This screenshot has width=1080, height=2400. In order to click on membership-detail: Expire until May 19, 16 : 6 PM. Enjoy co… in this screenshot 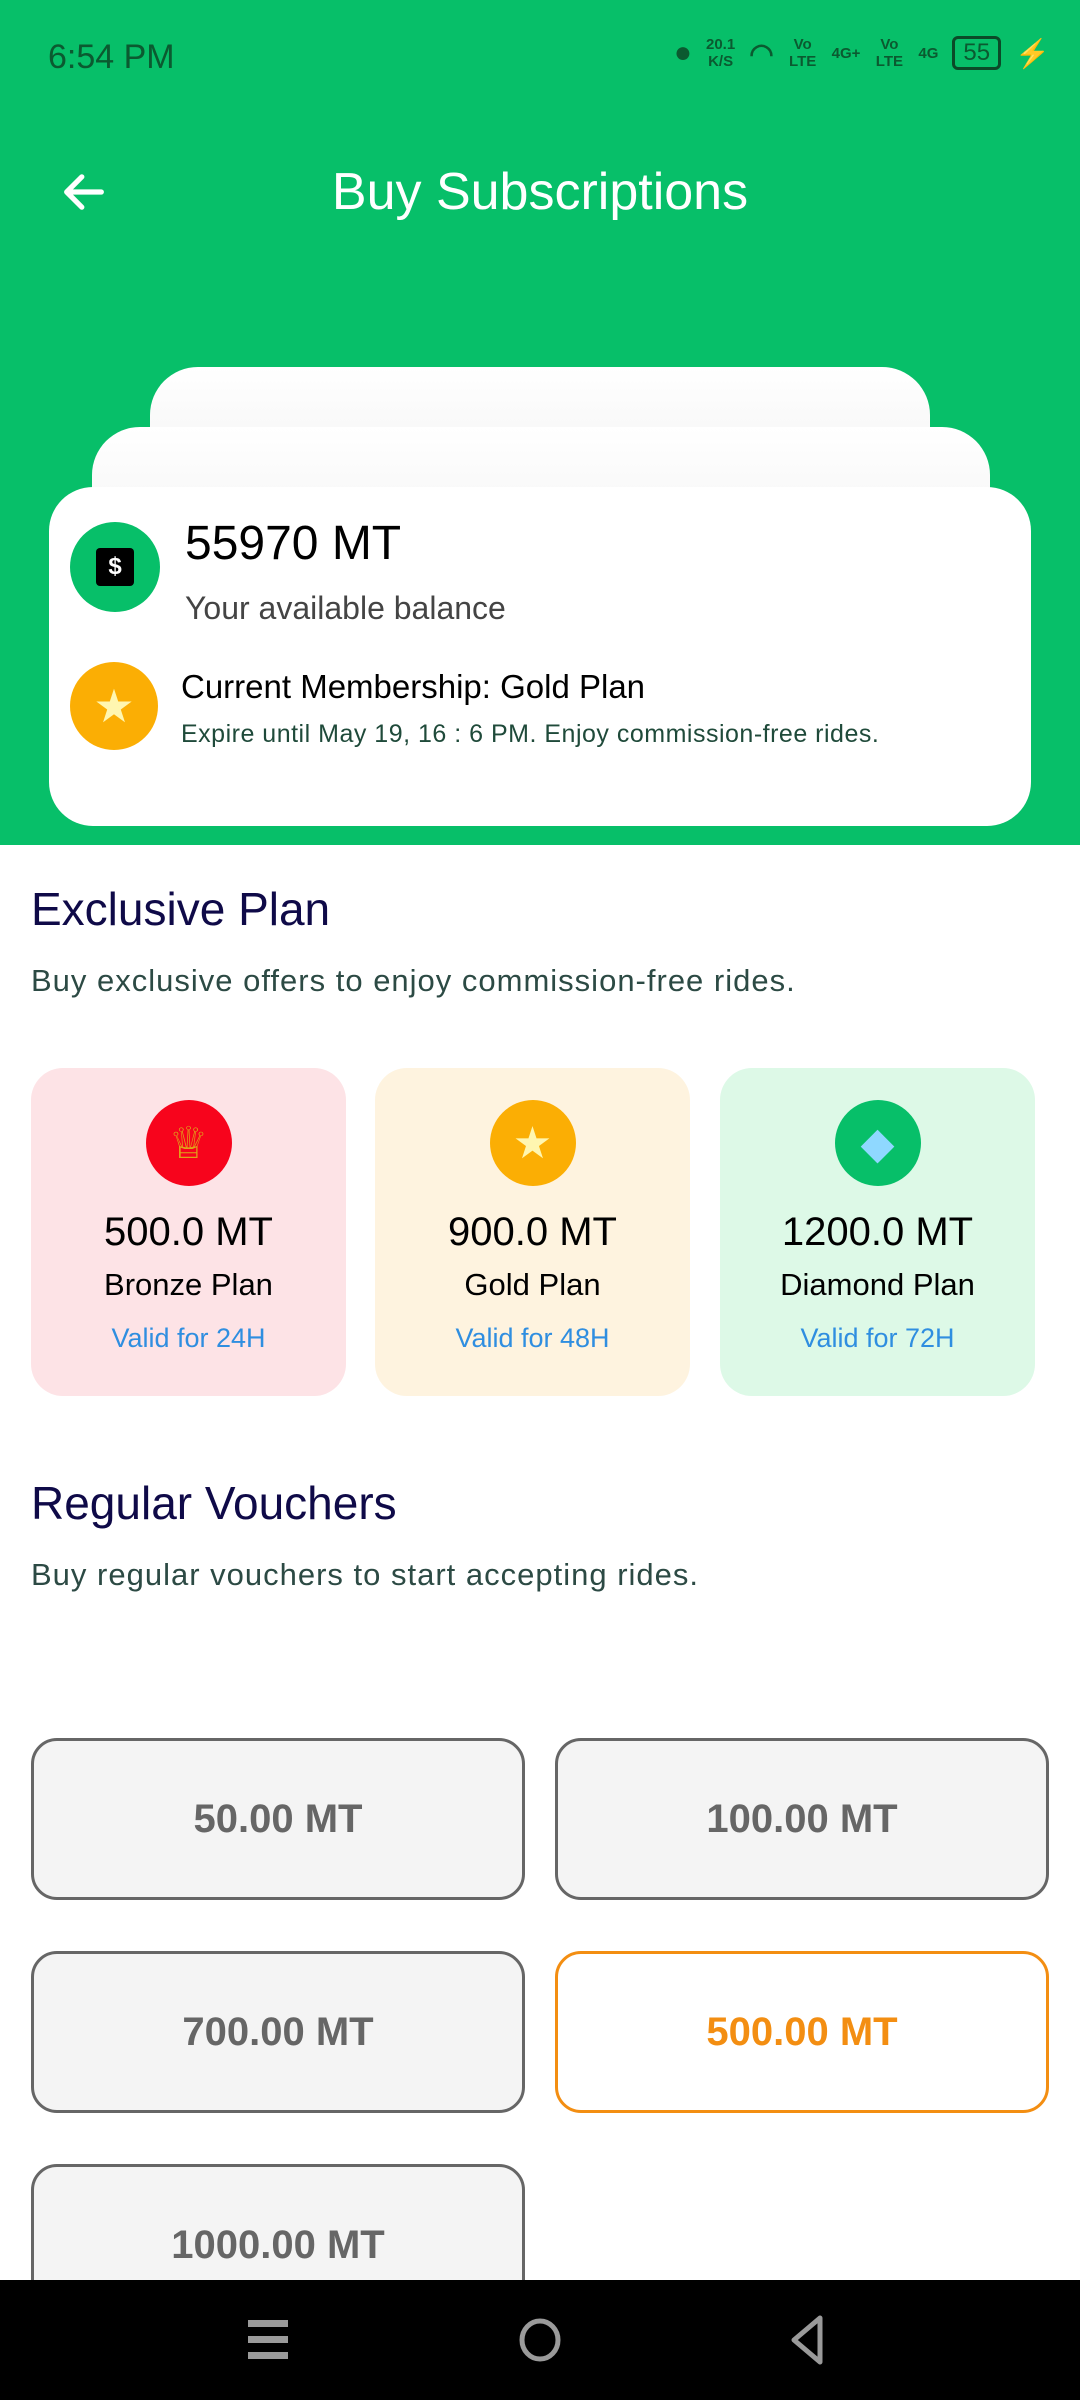, I will do `click(530, 734)`.